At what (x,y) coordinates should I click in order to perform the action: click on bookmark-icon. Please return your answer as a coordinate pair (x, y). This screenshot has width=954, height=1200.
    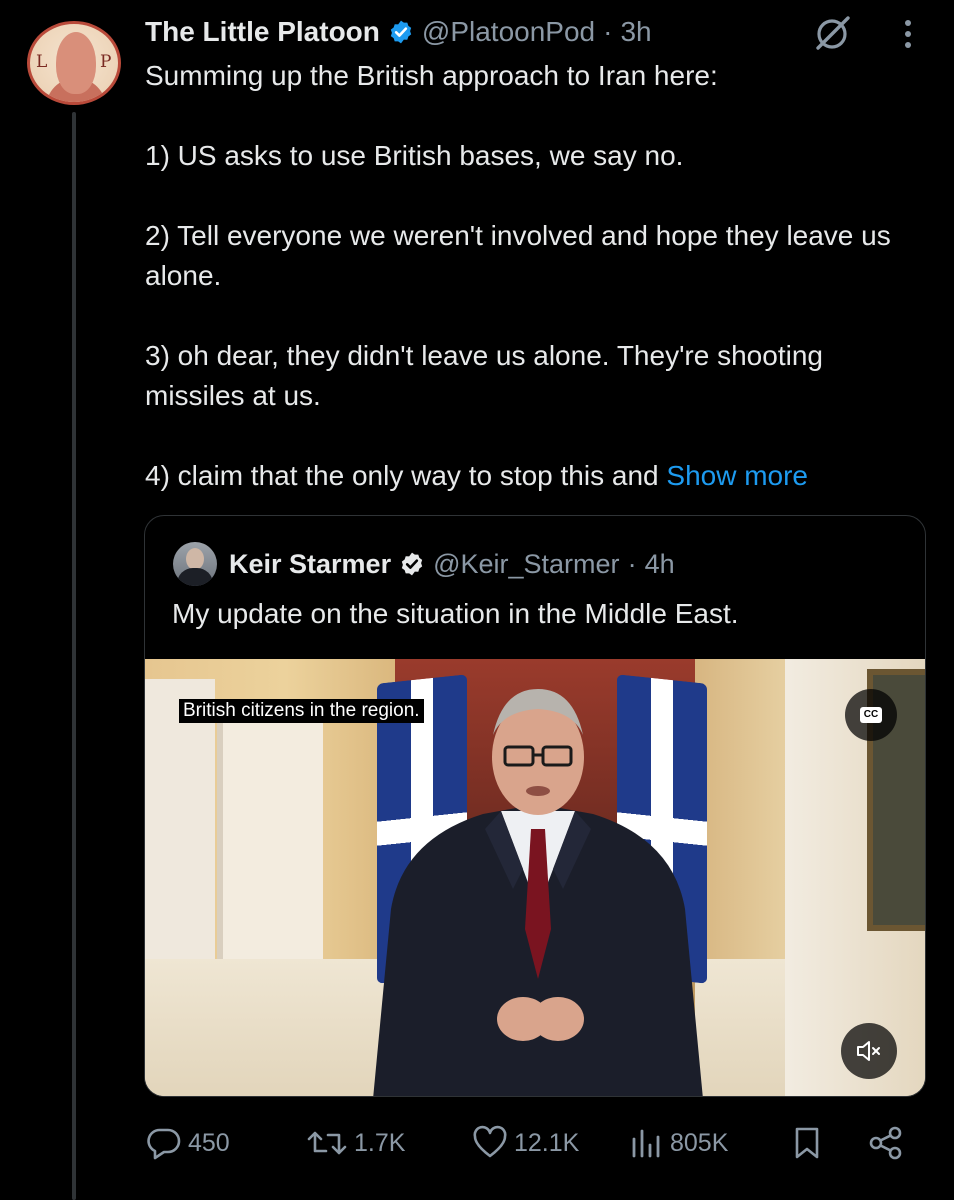
    Looking at the image, I should click on (807, 1143).